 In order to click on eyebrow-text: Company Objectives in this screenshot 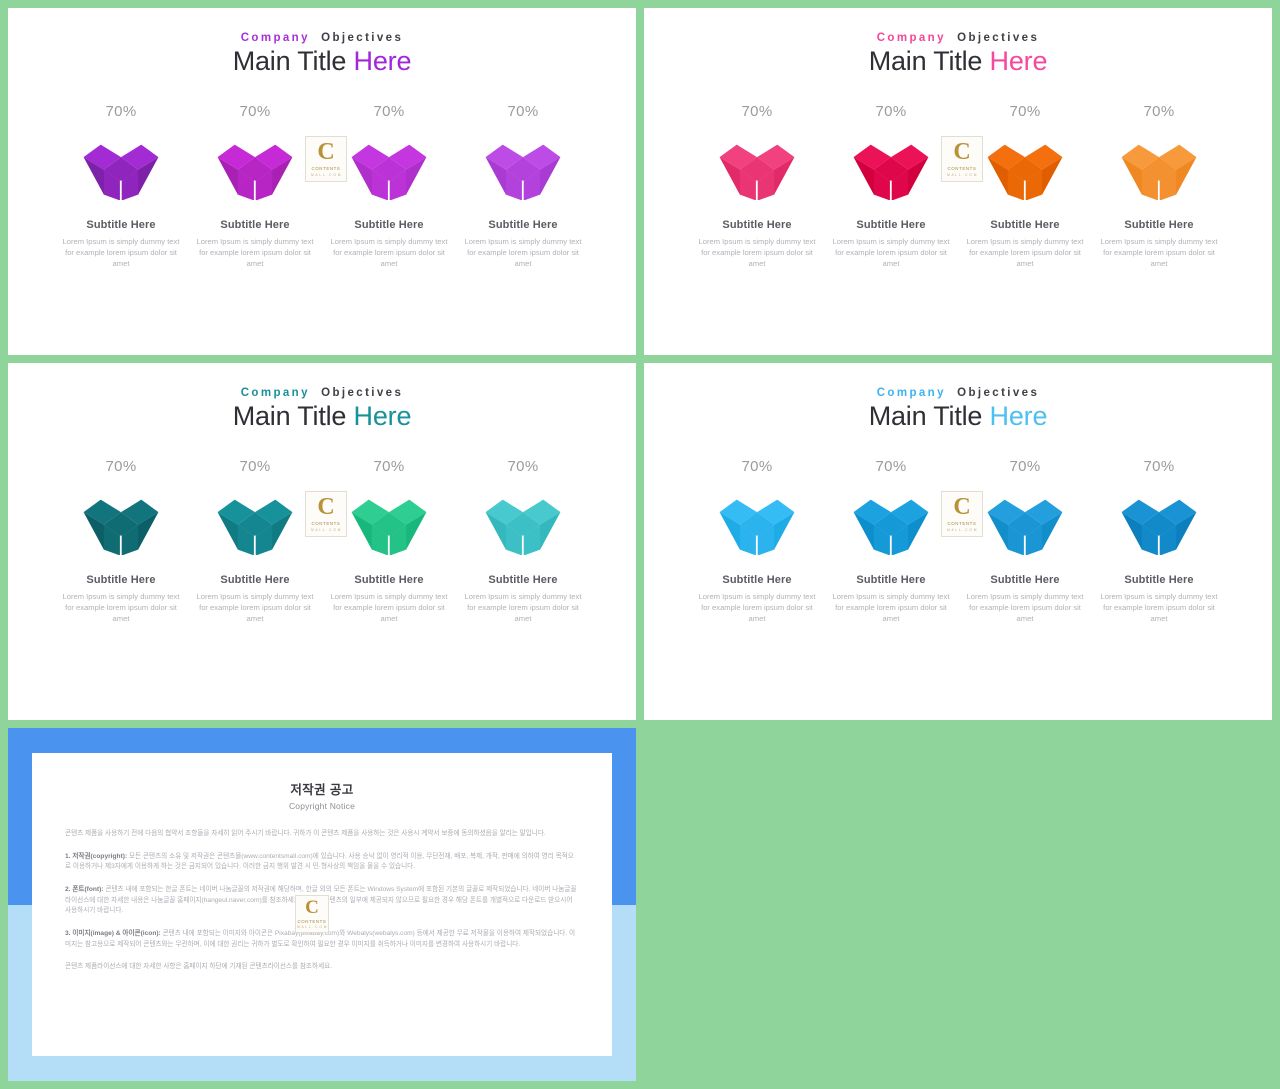, I will do `click(322, 393)`.